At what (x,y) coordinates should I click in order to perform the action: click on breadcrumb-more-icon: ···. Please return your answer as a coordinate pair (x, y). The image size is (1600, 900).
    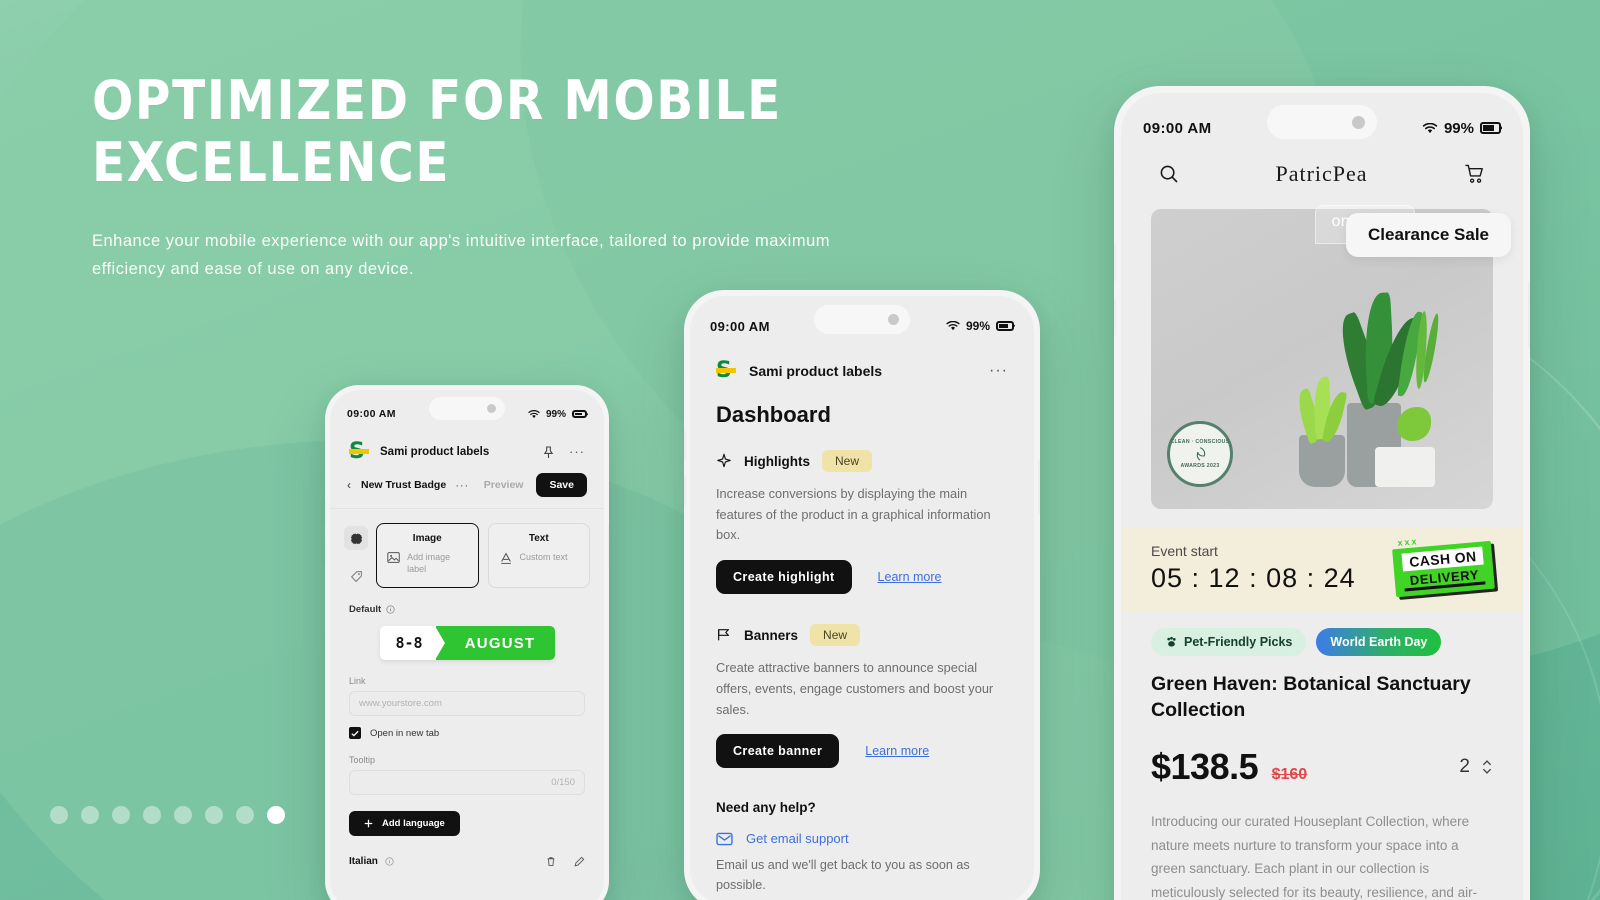
    Looking at the image, I should click on (462, 485).